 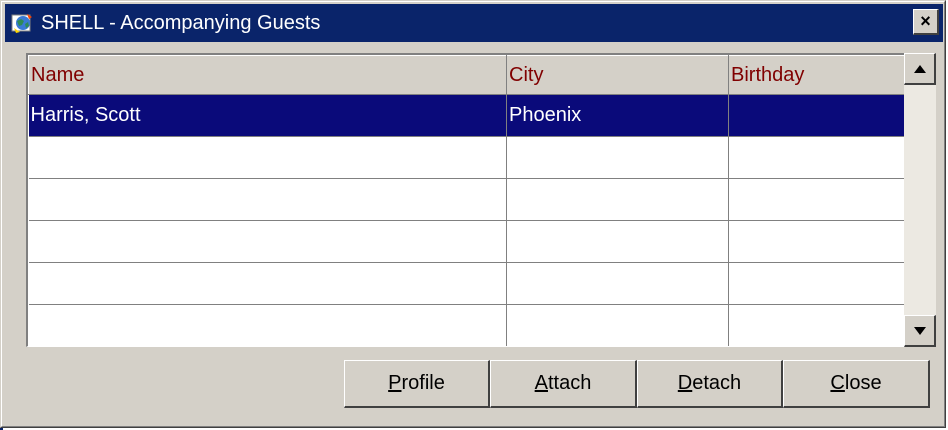 I want to click on close-icon: ×, so click(x=926, y=22).